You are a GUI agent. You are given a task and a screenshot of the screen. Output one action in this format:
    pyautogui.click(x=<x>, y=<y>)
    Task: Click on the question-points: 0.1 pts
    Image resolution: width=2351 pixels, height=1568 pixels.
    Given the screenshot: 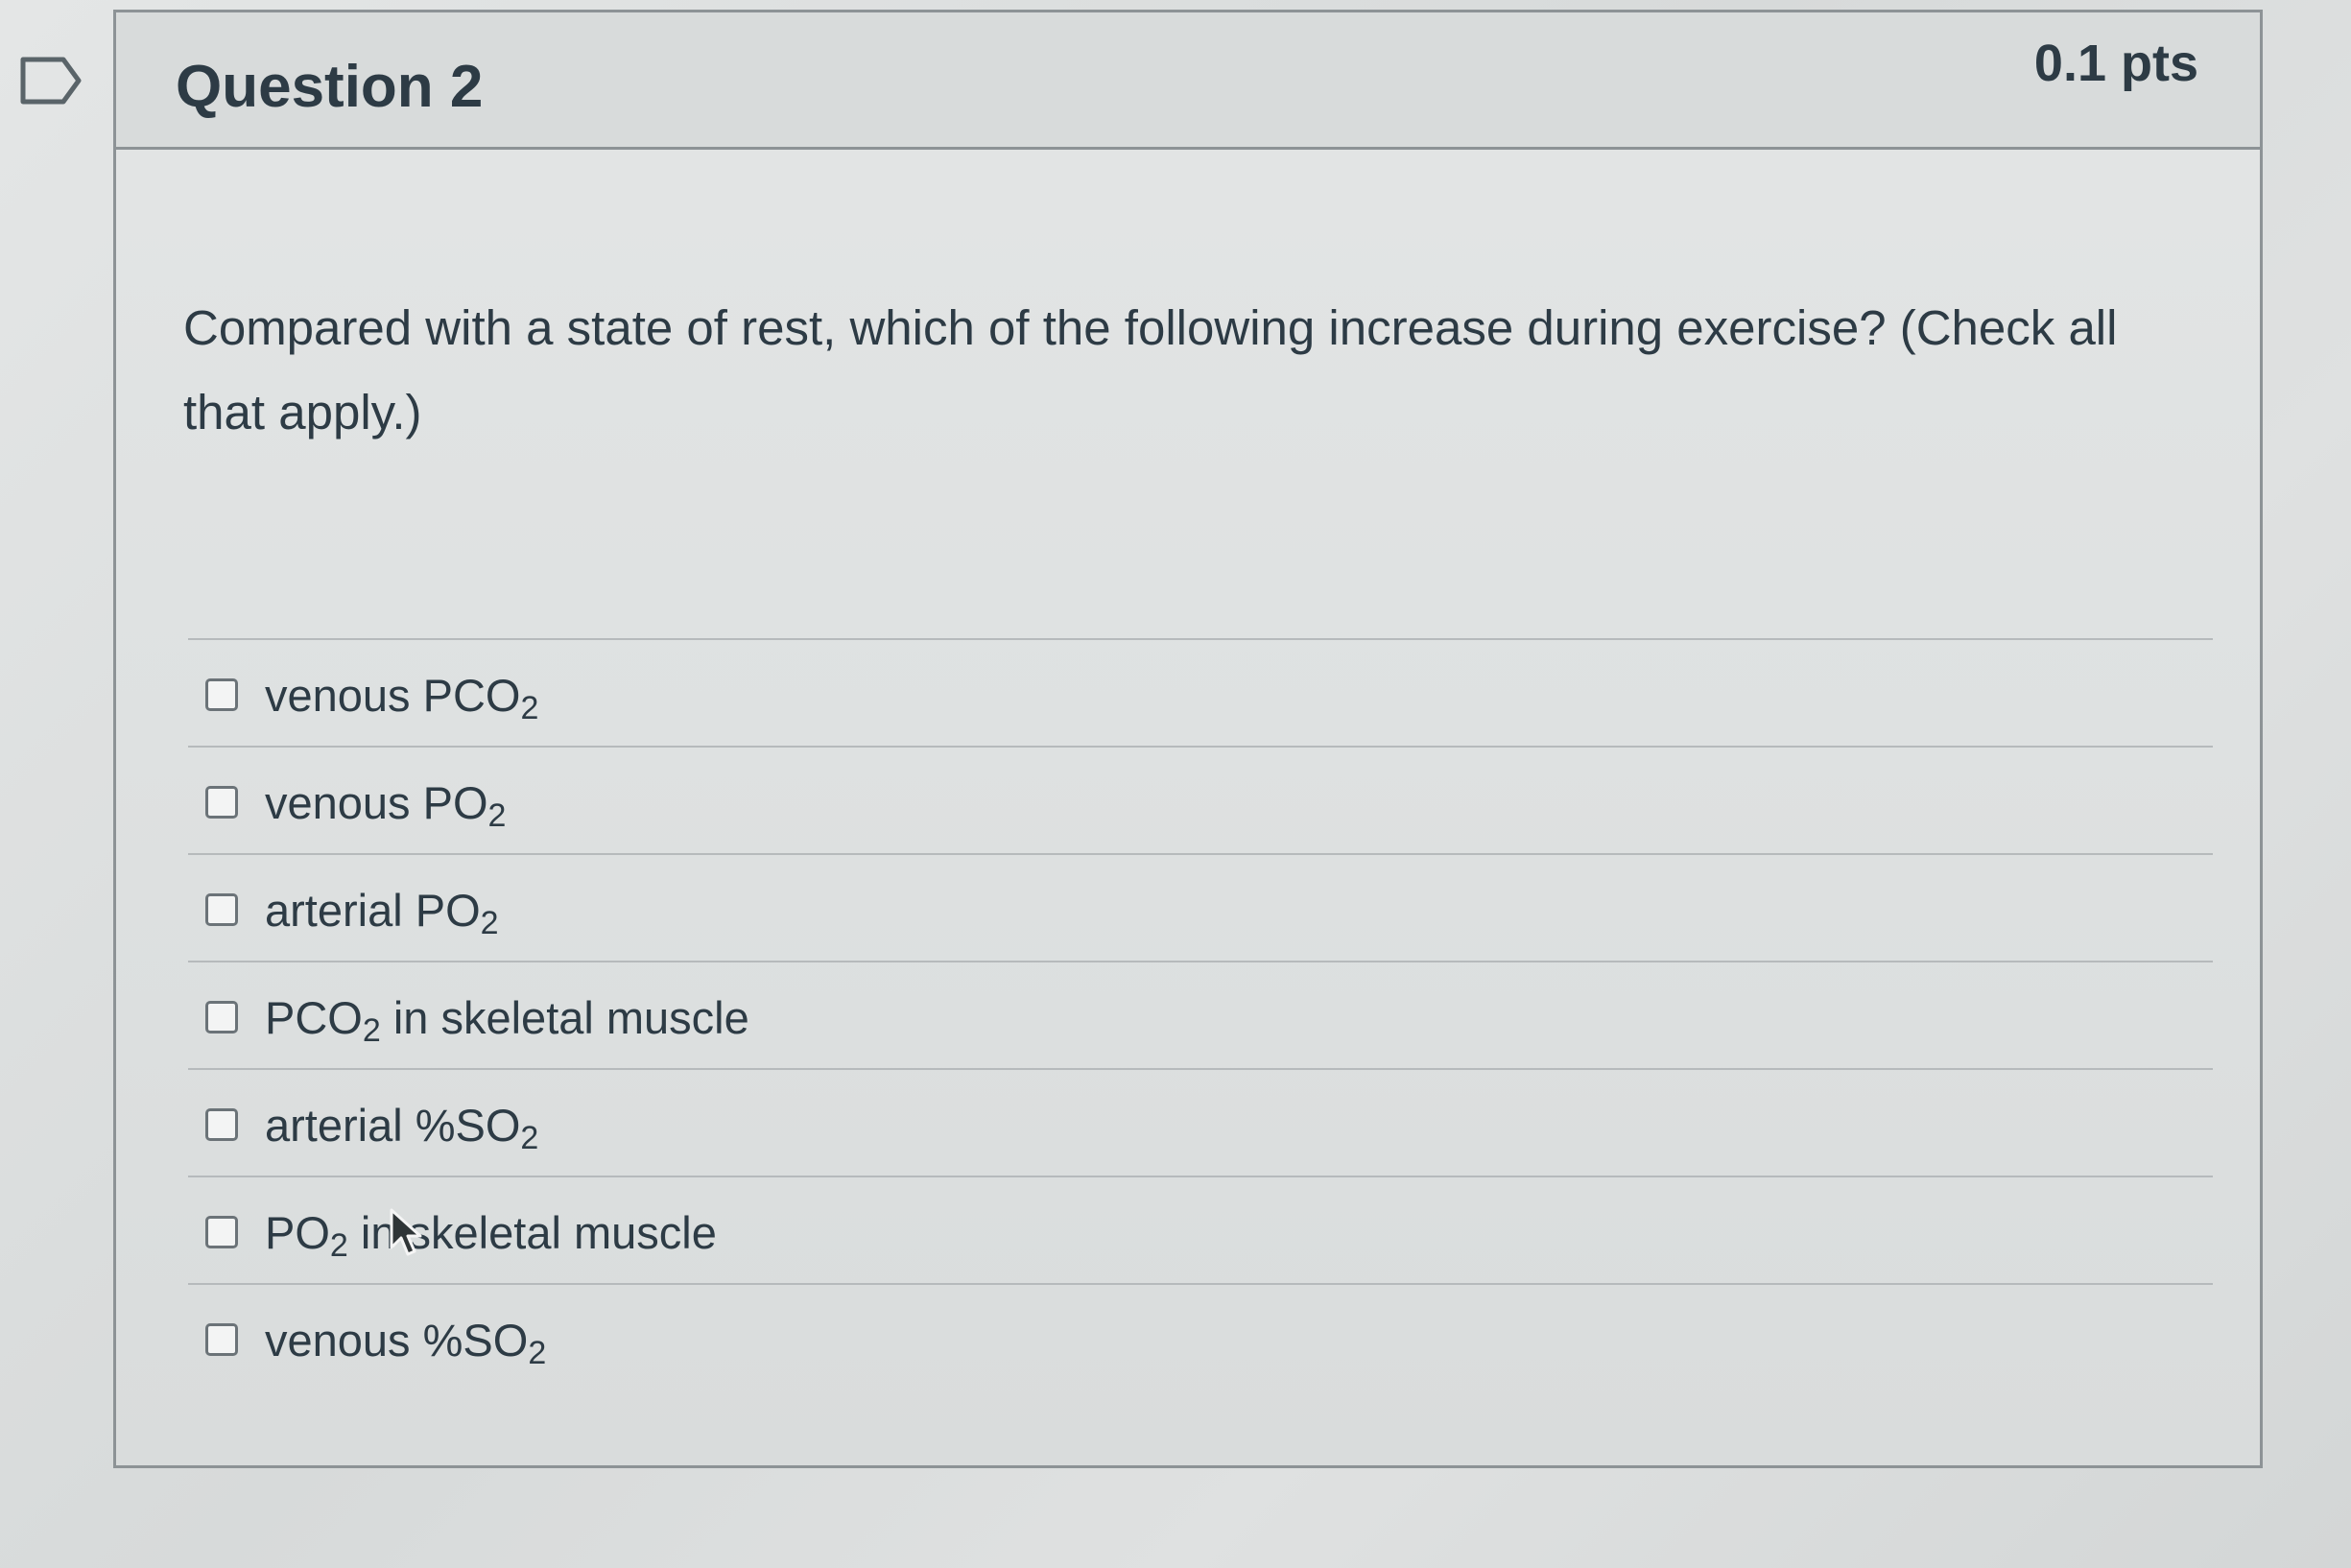 What is the action you would take?
    pyautogui.click(x=2115, y=63)
    